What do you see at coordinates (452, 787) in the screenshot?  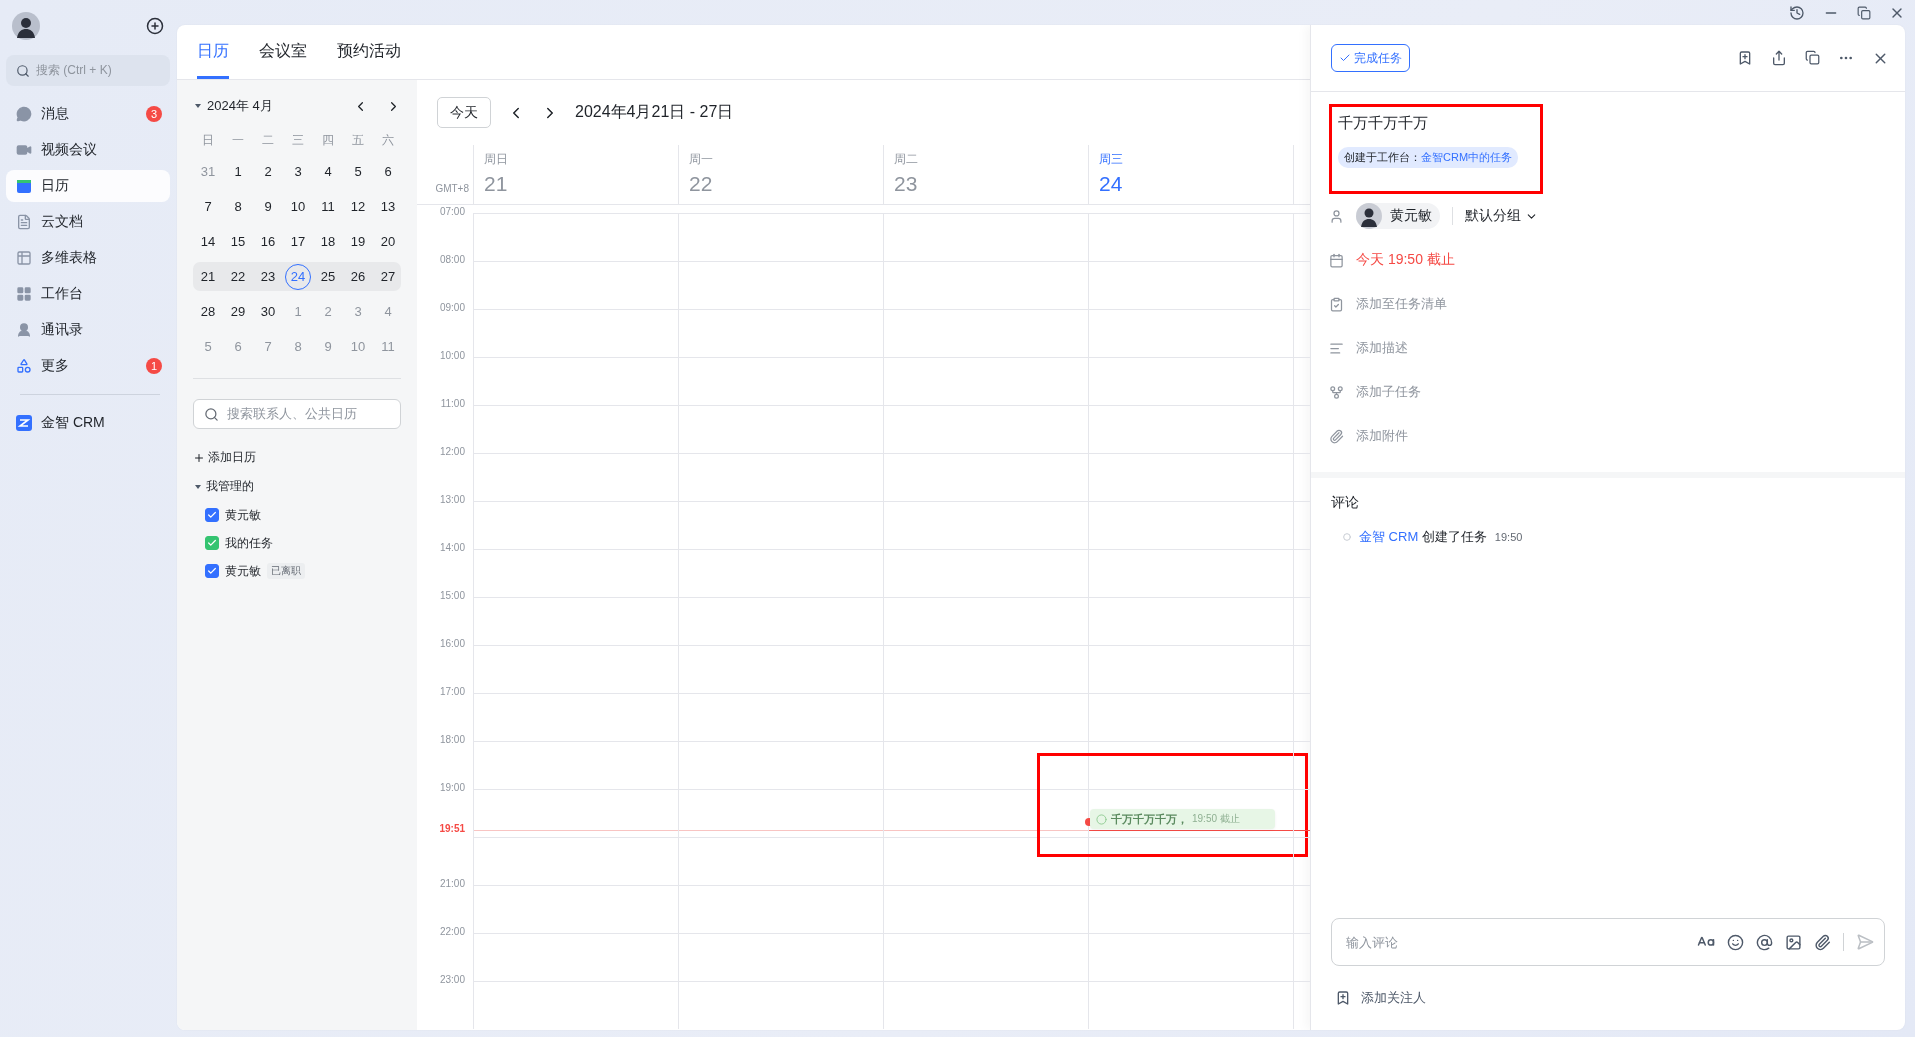 I see `time-label: 19:00` at bounding box center [452, 787].